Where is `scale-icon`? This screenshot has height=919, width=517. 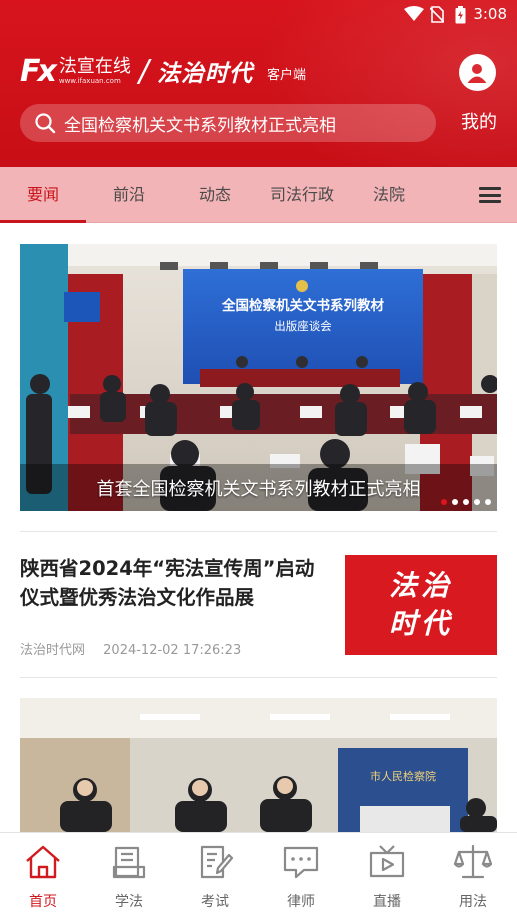
scale-icon is located at coordinates (473, 861).